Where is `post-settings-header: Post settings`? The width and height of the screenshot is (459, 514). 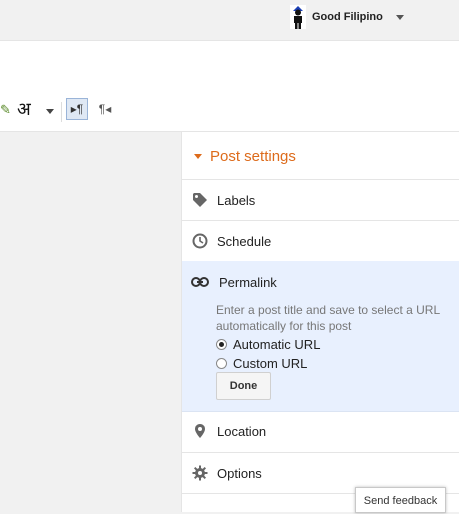
post-settings-header: Post settings is located at coordinates (320, 156).